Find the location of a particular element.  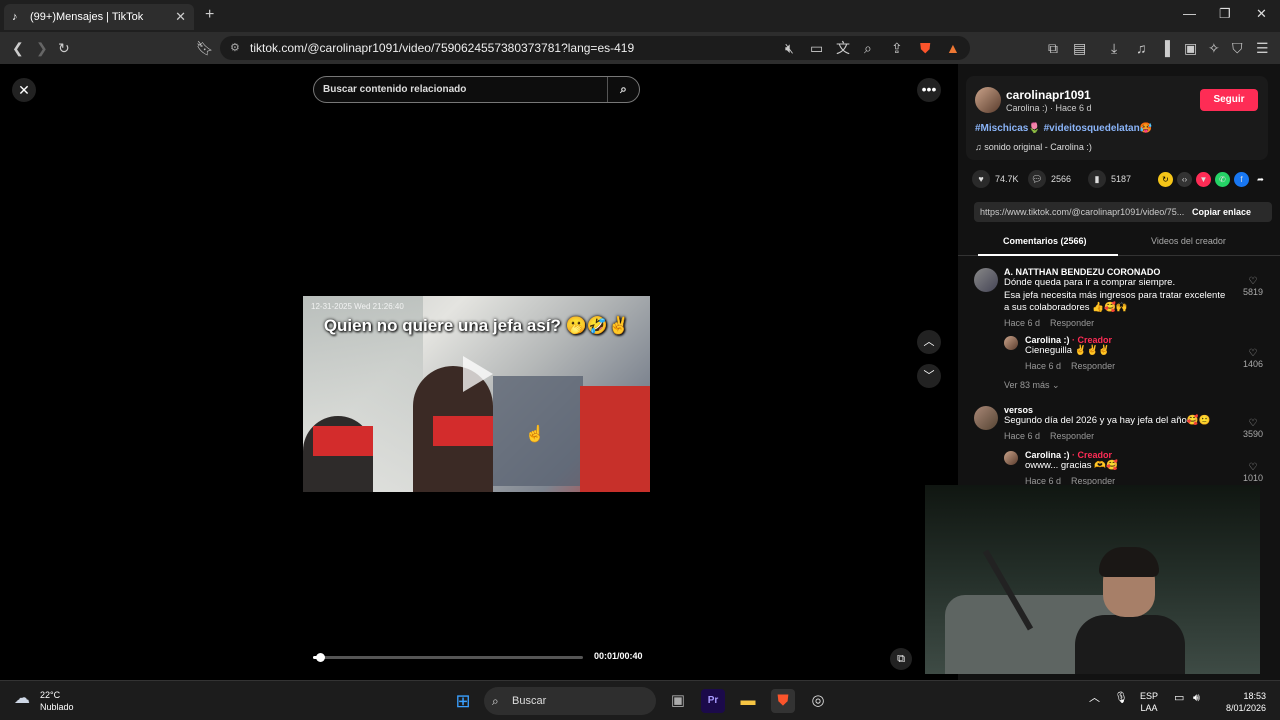

sound-info: ♫ sonido original - Carolina :) is located at coordinates (1033, 147).